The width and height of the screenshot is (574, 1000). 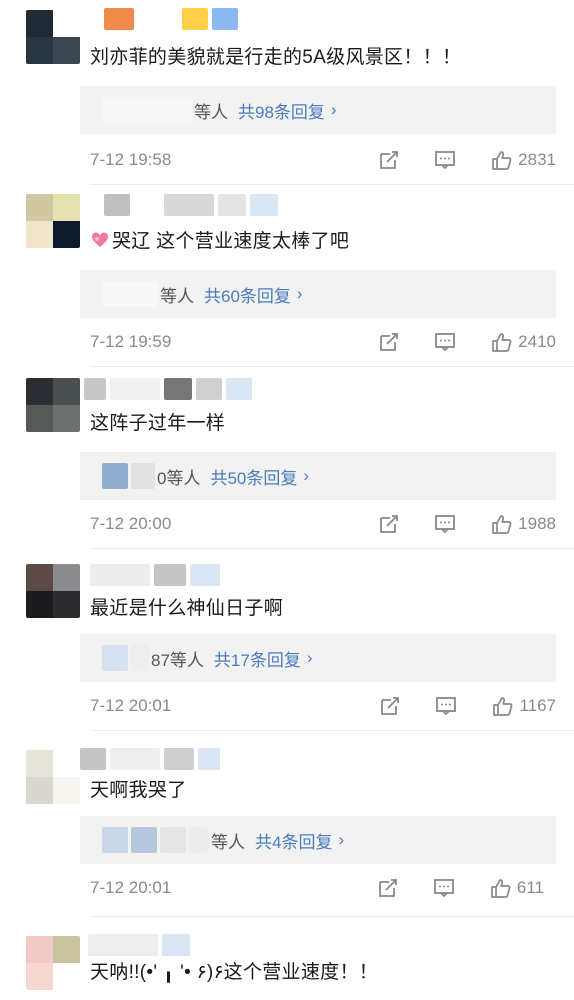 I want to click on timestamp: 7-12 19:59, so click(x=131, y=341).